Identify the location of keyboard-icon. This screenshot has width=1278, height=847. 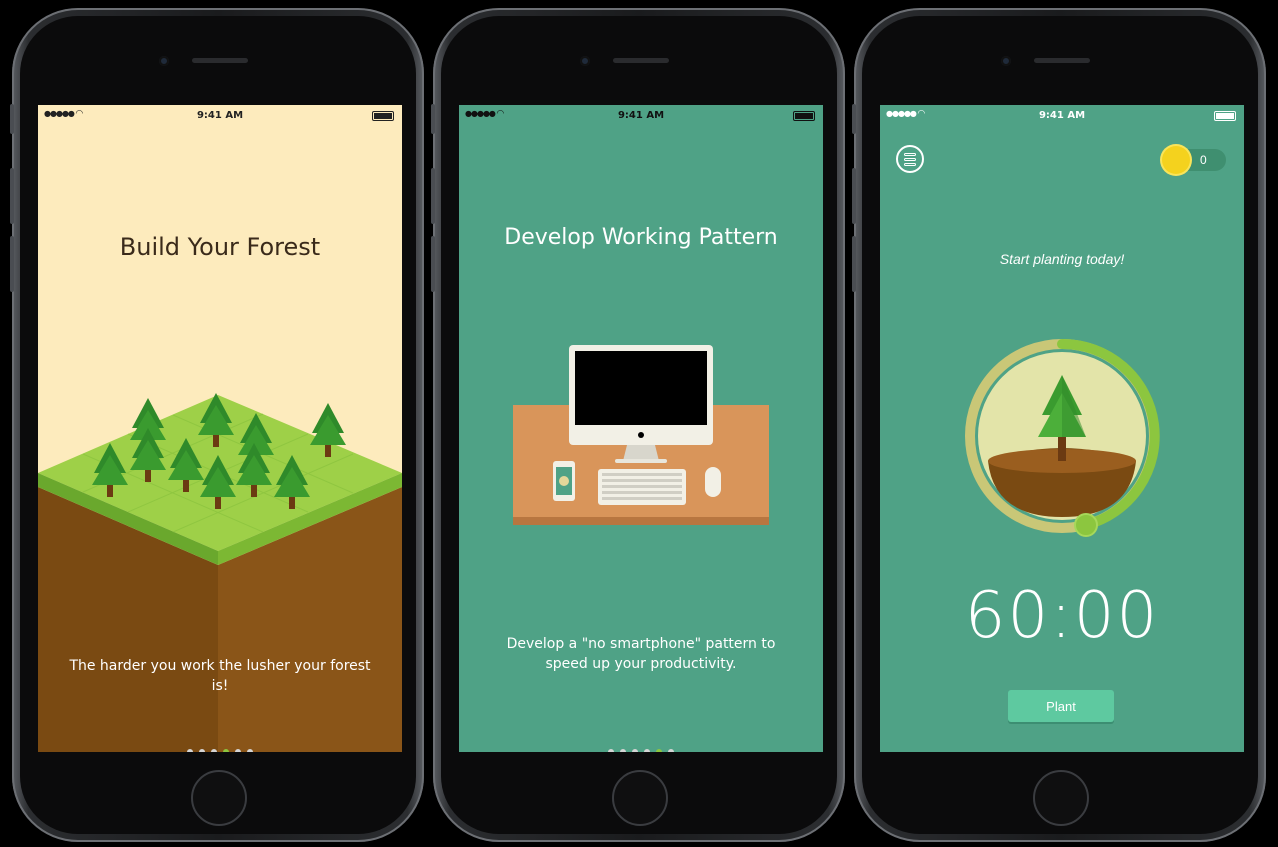
(642, 487).